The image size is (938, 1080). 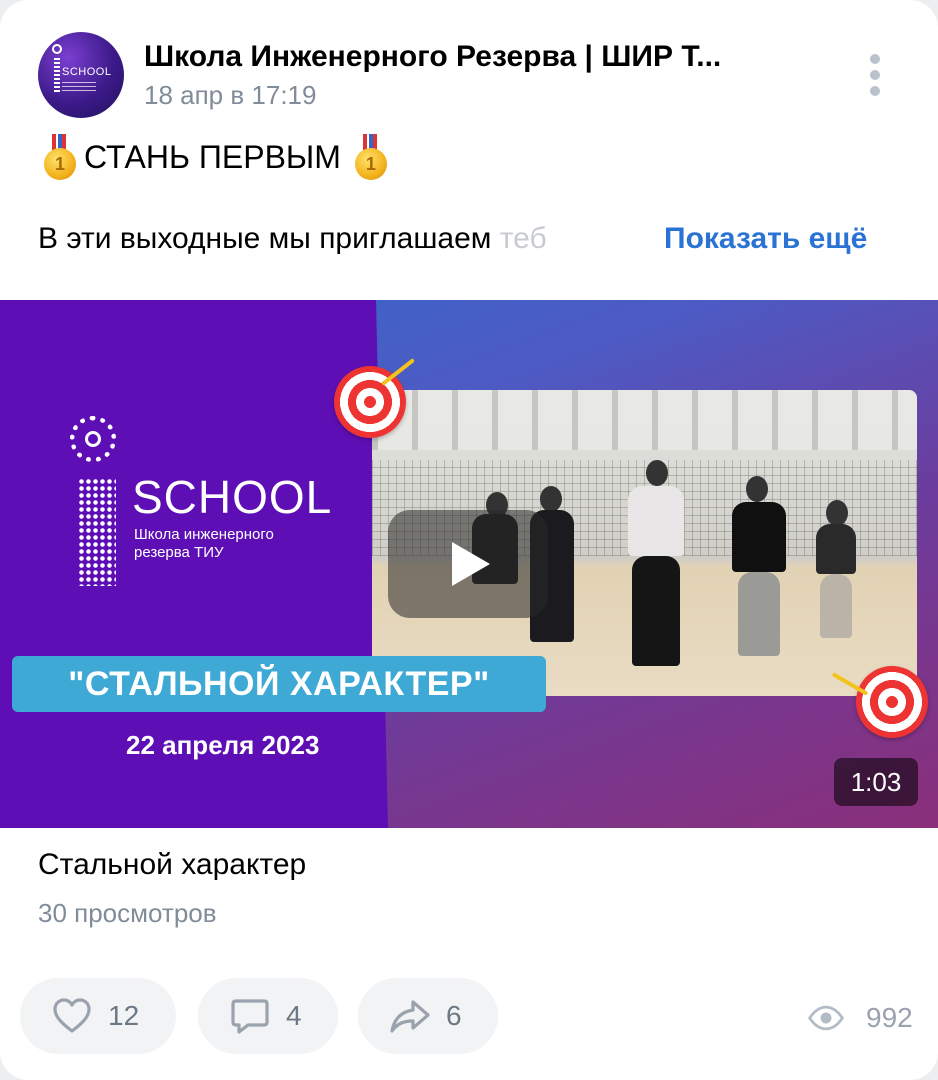 I want to click on view-counter: 992, so click(x=859, y=1018).